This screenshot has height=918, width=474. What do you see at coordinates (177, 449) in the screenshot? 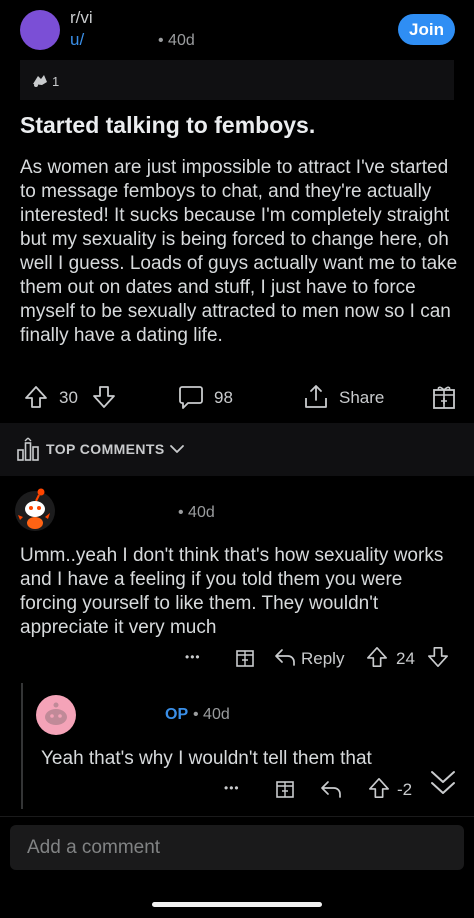
I see `chevron-down-icon` at bounding box center [177, 449].